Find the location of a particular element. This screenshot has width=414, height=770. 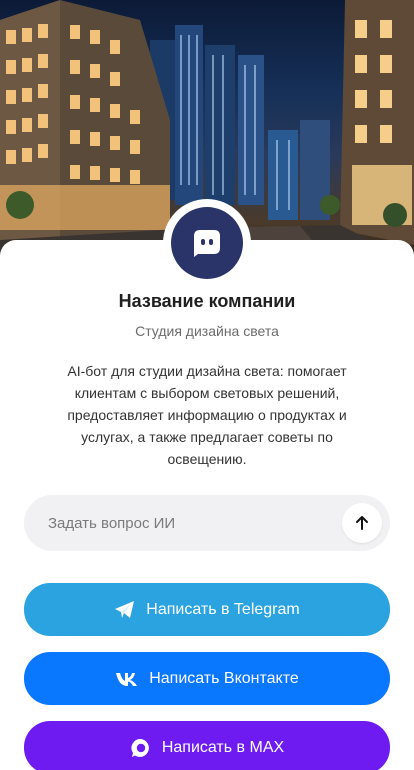

ask-ai-input is located at coordinates (193, 523).